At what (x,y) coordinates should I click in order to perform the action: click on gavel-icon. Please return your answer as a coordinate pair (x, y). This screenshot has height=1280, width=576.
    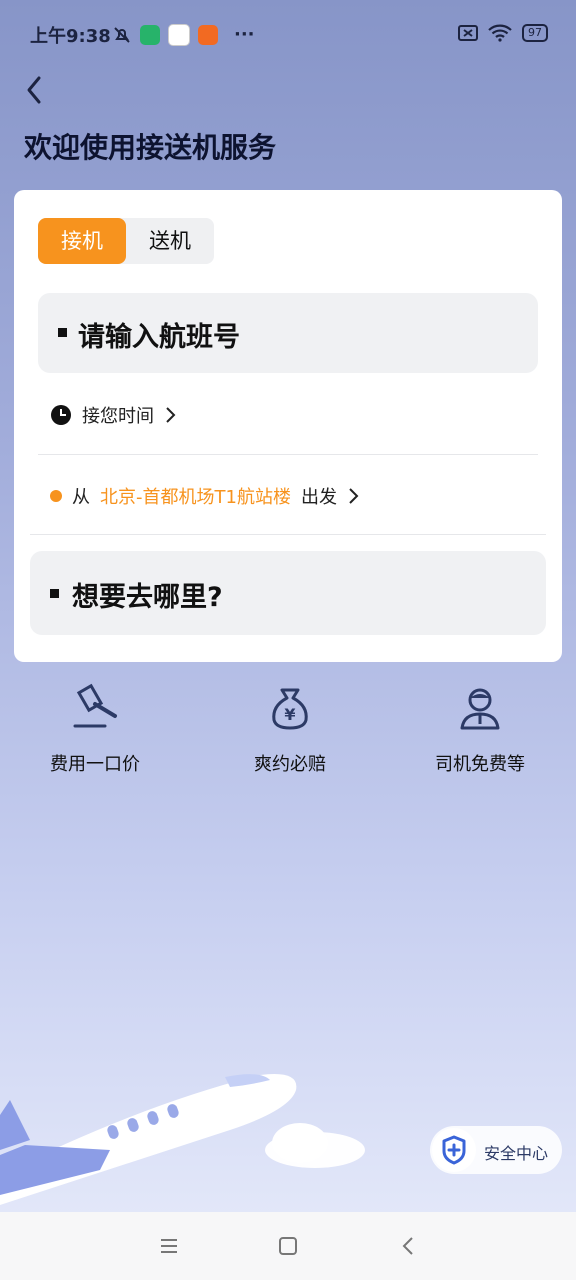
    Looking at the image, I should click on (95, 705).